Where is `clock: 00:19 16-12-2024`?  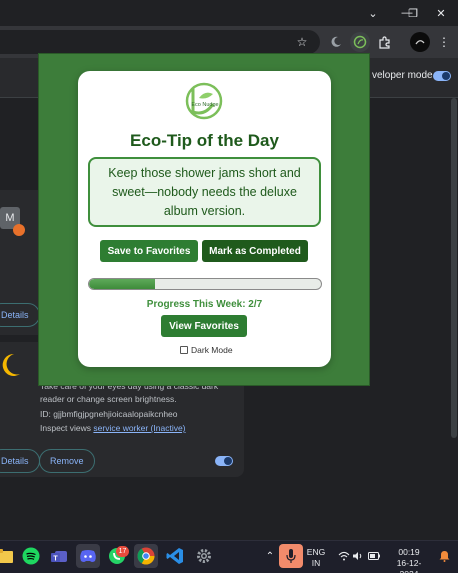 clock: 00:19 16-12-2024 is located at coordinates (409, 560).